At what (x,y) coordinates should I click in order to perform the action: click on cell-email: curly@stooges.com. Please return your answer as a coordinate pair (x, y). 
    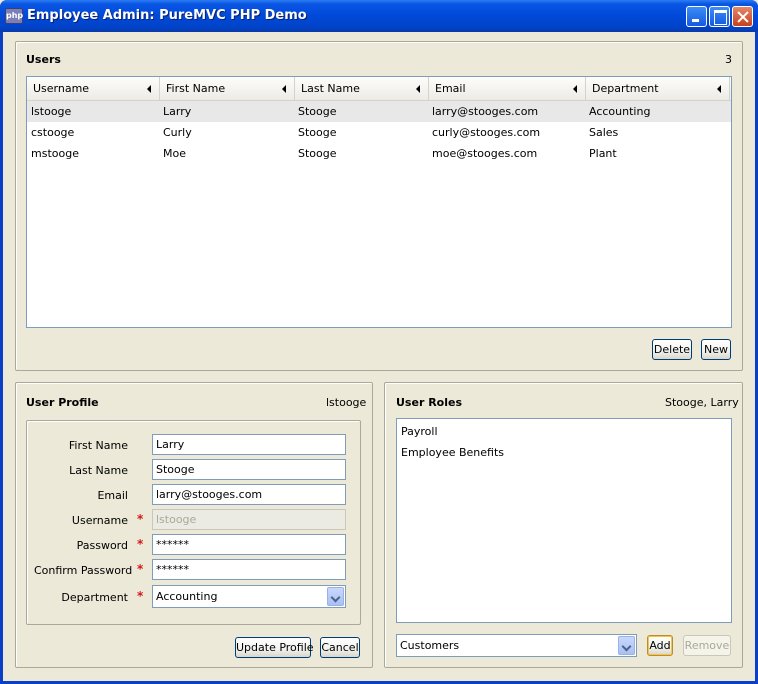
    Looking at the image, I should click on (486, 132).